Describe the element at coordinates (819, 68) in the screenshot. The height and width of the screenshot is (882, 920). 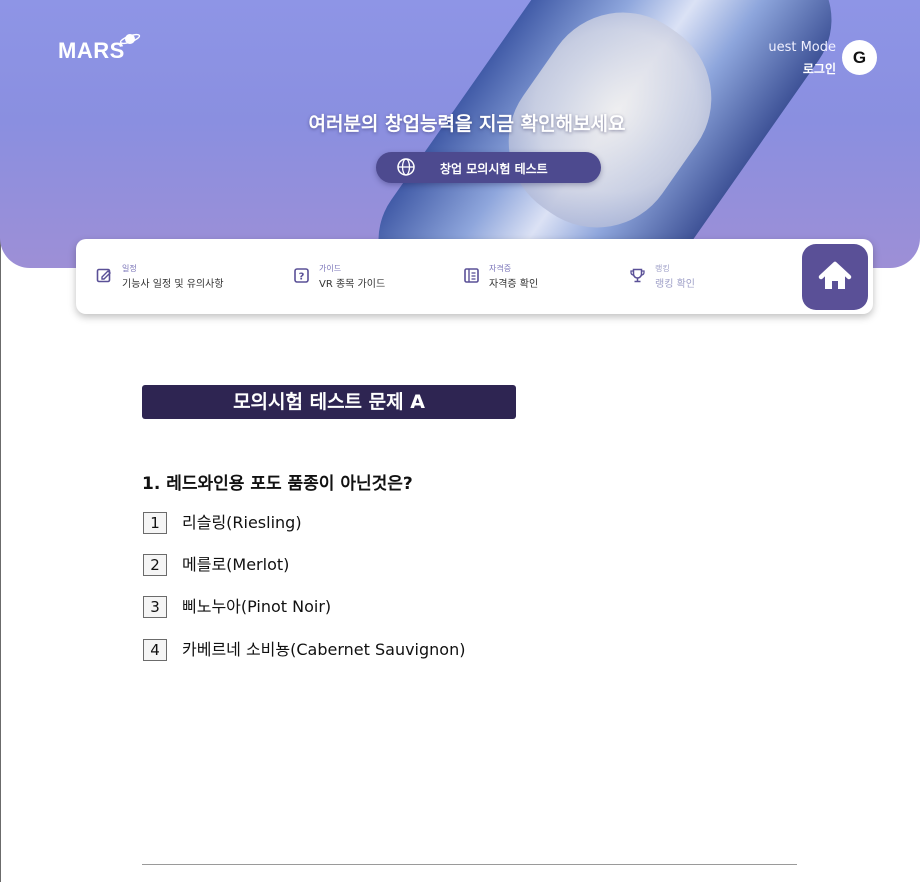
I see `login-link: 로그인` at that location.